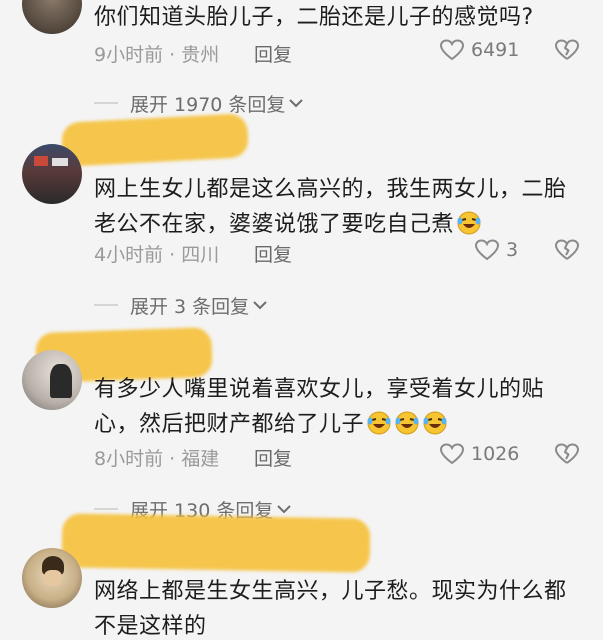 This screenshot has height=640, width=603. What do you see at coordinates (330, 207) in the screenshot?
I see `comment-text-content: 网上生女儿都是这么高兴的，我生两女儿，二胎老公不在家，婆婆说饿了要吃自己煮` at bounding box center [330, 207].